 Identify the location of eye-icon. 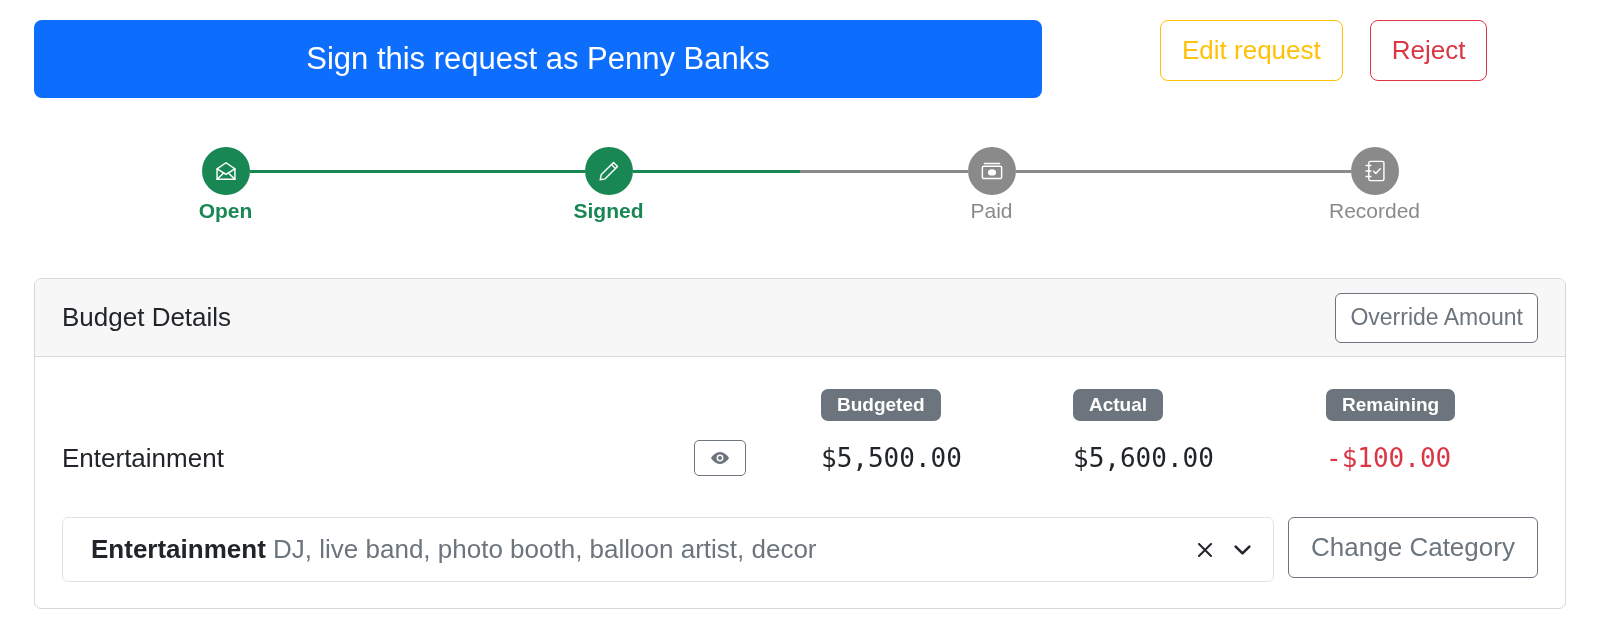
(720, 458).